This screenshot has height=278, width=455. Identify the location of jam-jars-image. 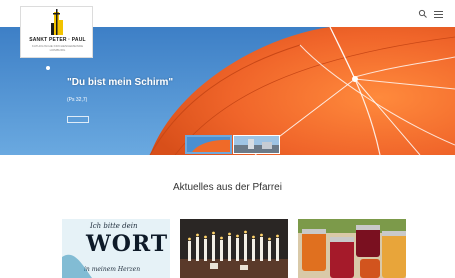
(352, 248).